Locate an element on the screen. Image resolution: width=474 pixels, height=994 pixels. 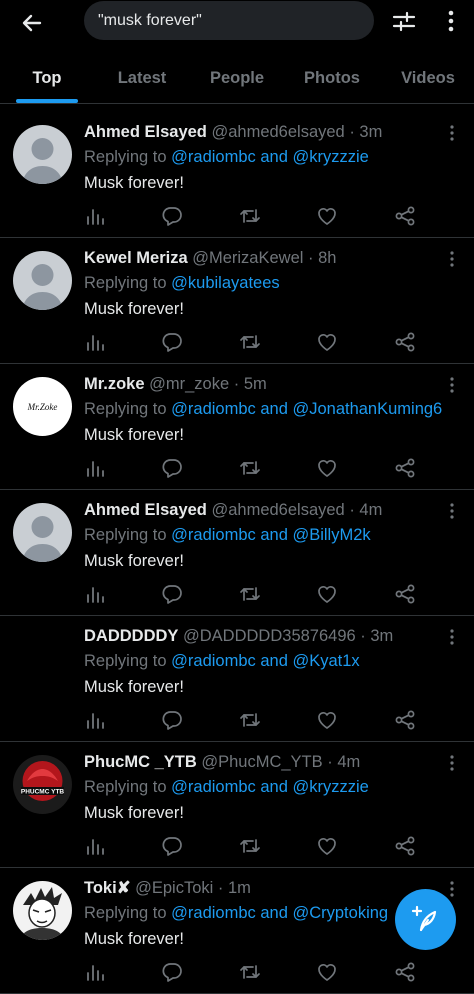
replying-to-link: @radiombc and @JonathanKuming6 is located at coordinates (306, 409).